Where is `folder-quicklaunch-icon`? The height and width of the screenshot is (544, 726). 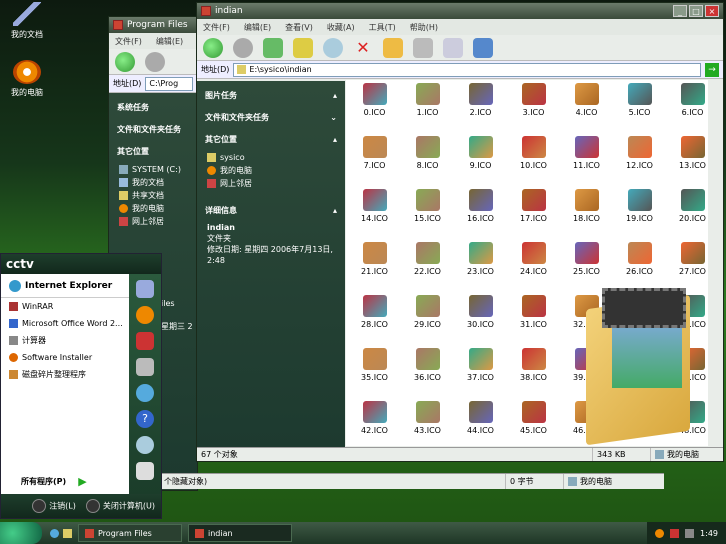
folder-quicklaunch-icon is located at coordinates (67, 533).